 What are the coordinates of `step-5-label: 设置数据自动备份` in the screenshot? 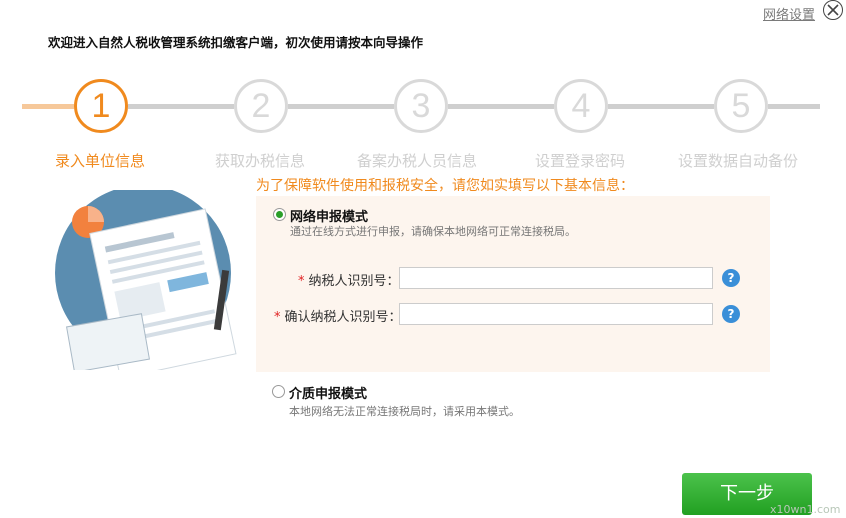 It's located at (738, 161).